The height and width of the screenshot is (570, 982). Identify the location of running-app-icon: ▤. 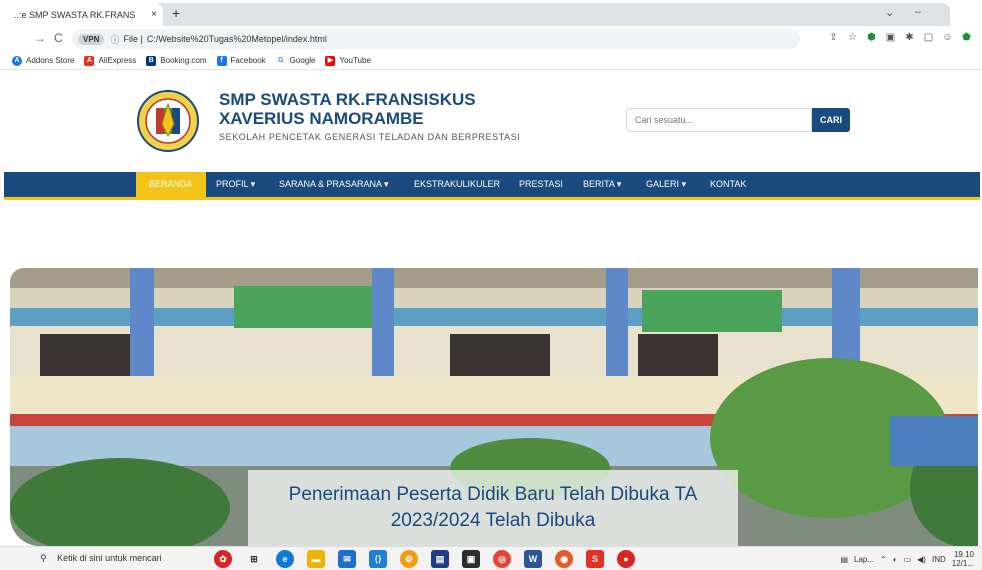
(844, 559).